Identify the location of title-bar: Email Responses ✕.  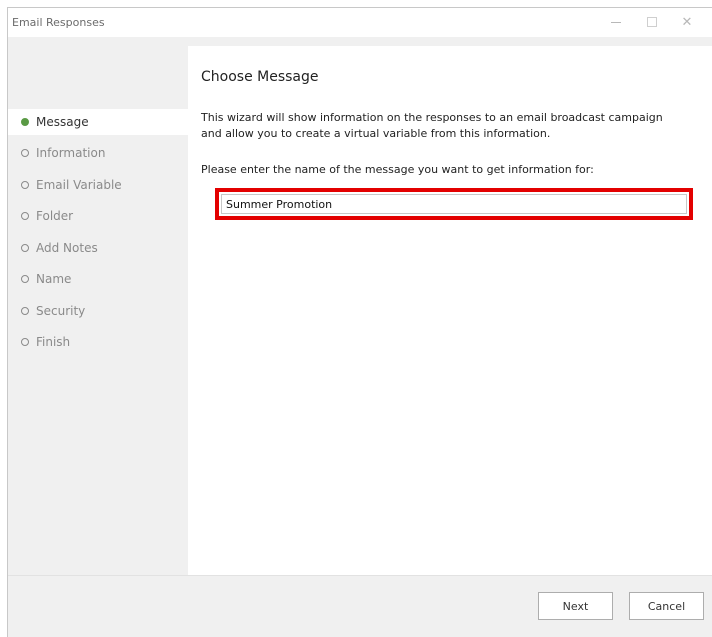
(360, 22).